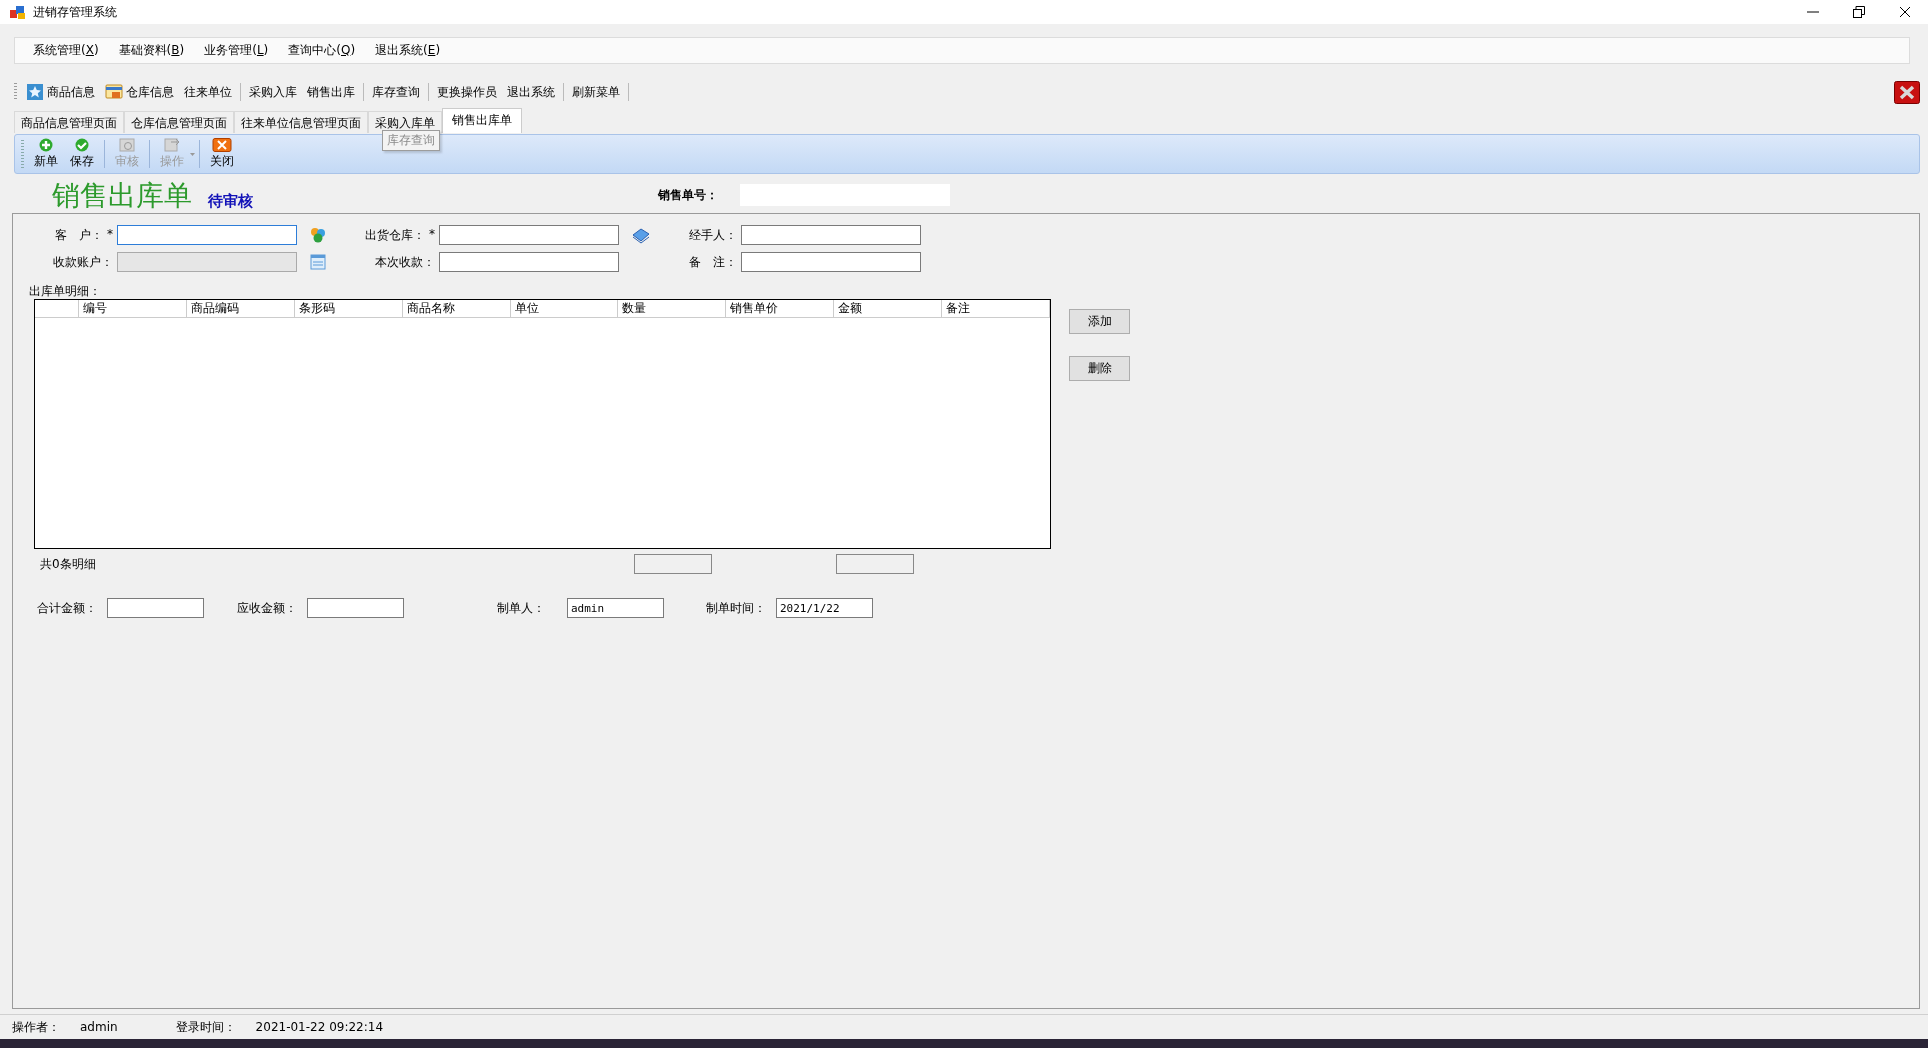  Describe the element at coordinates (1099, 368) in the screenshot. I see `grid-button: 删除` at that location.